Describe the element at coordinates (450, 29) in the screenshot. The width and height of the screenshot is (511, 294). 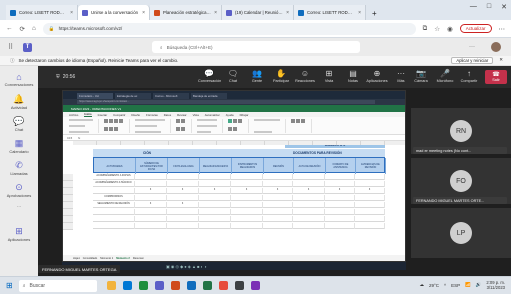
I see `profile-icon: ◉` at that location.